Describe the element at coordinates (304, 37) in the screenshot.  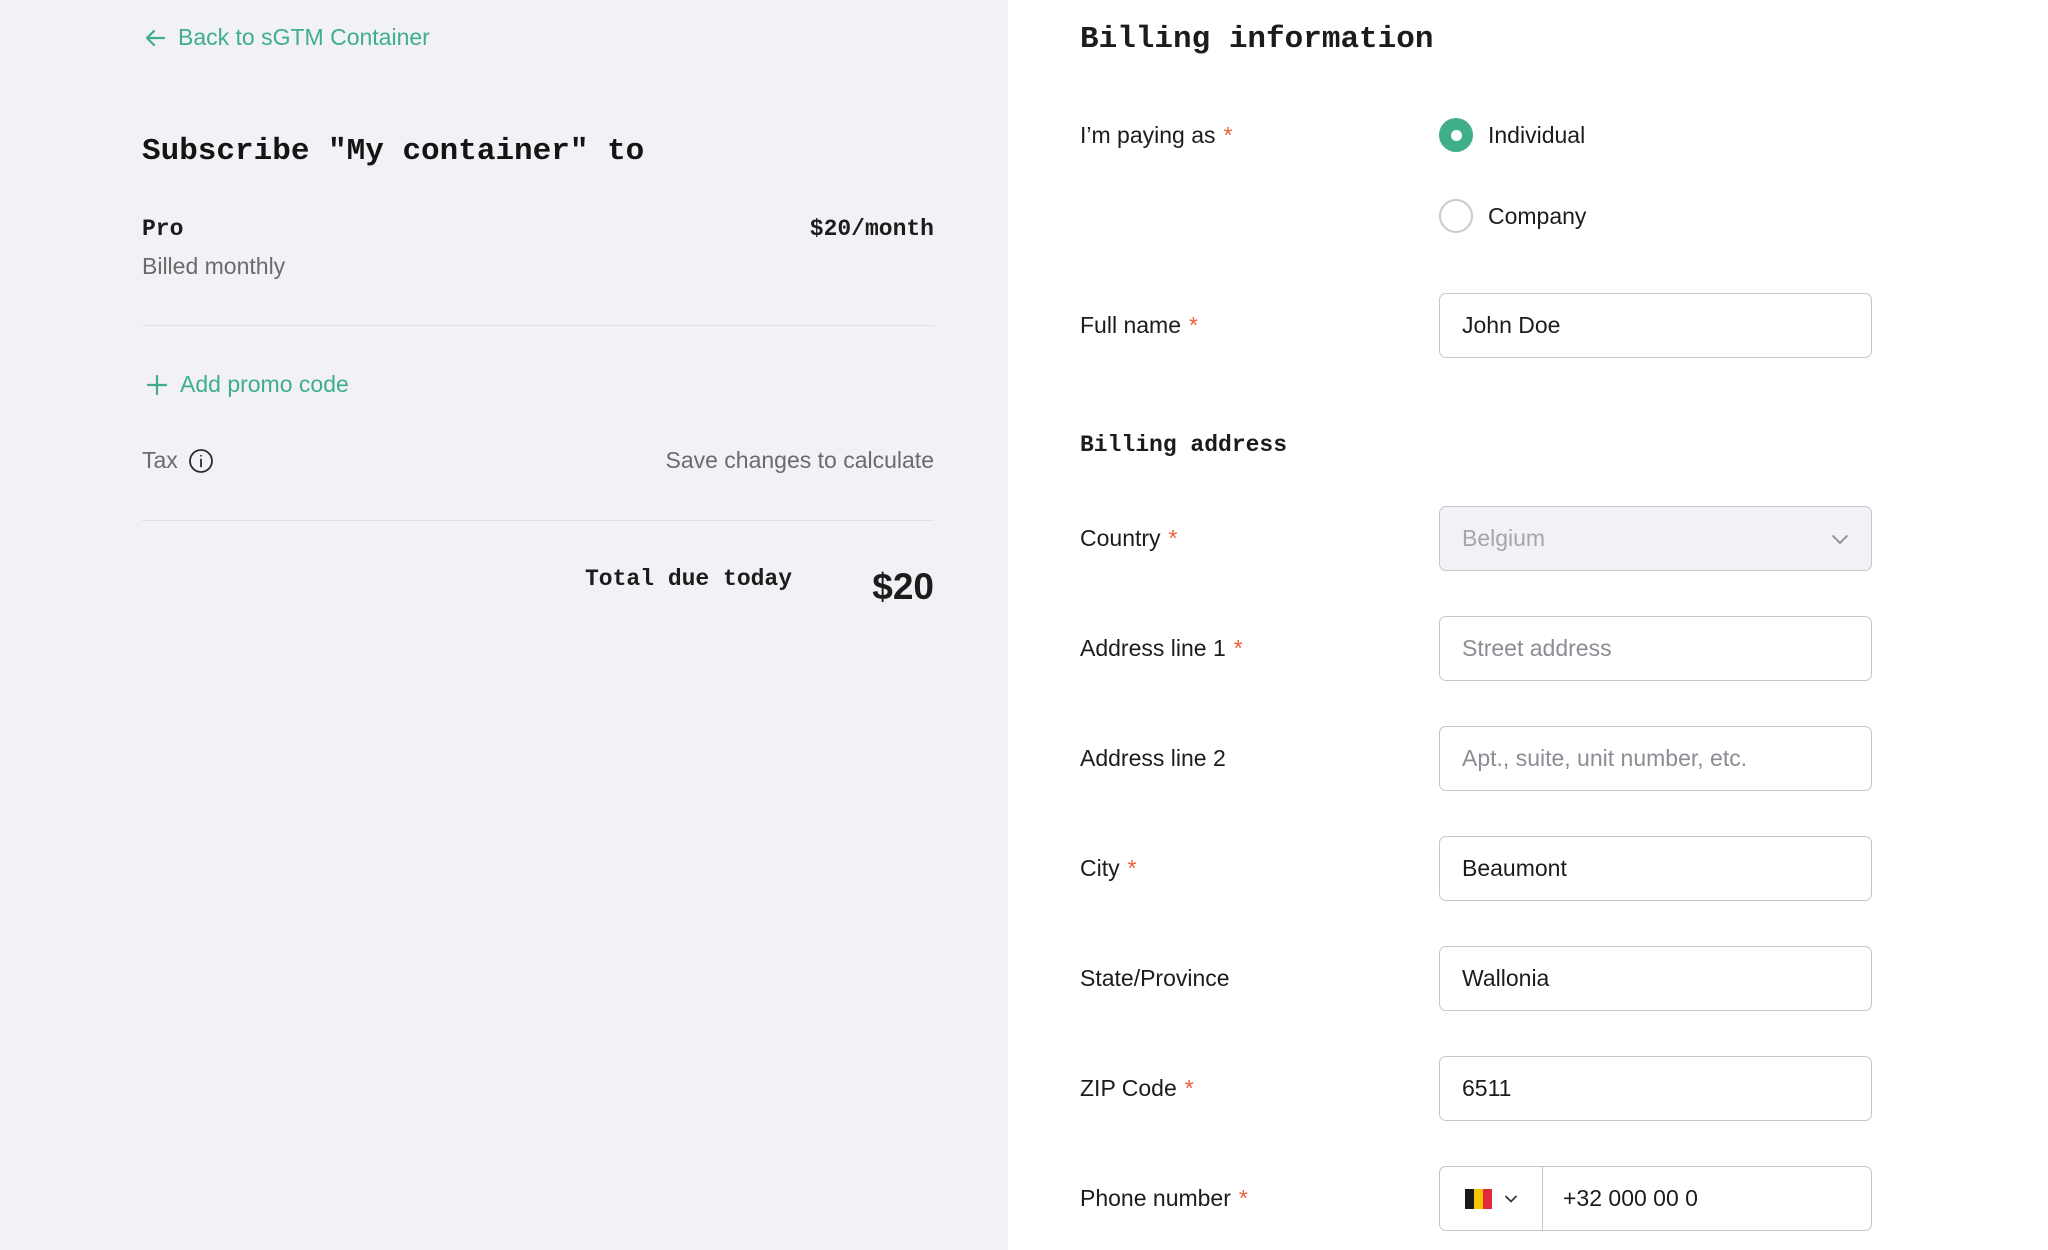
I see `back-link-label: Back to sGTM Container` at that location.